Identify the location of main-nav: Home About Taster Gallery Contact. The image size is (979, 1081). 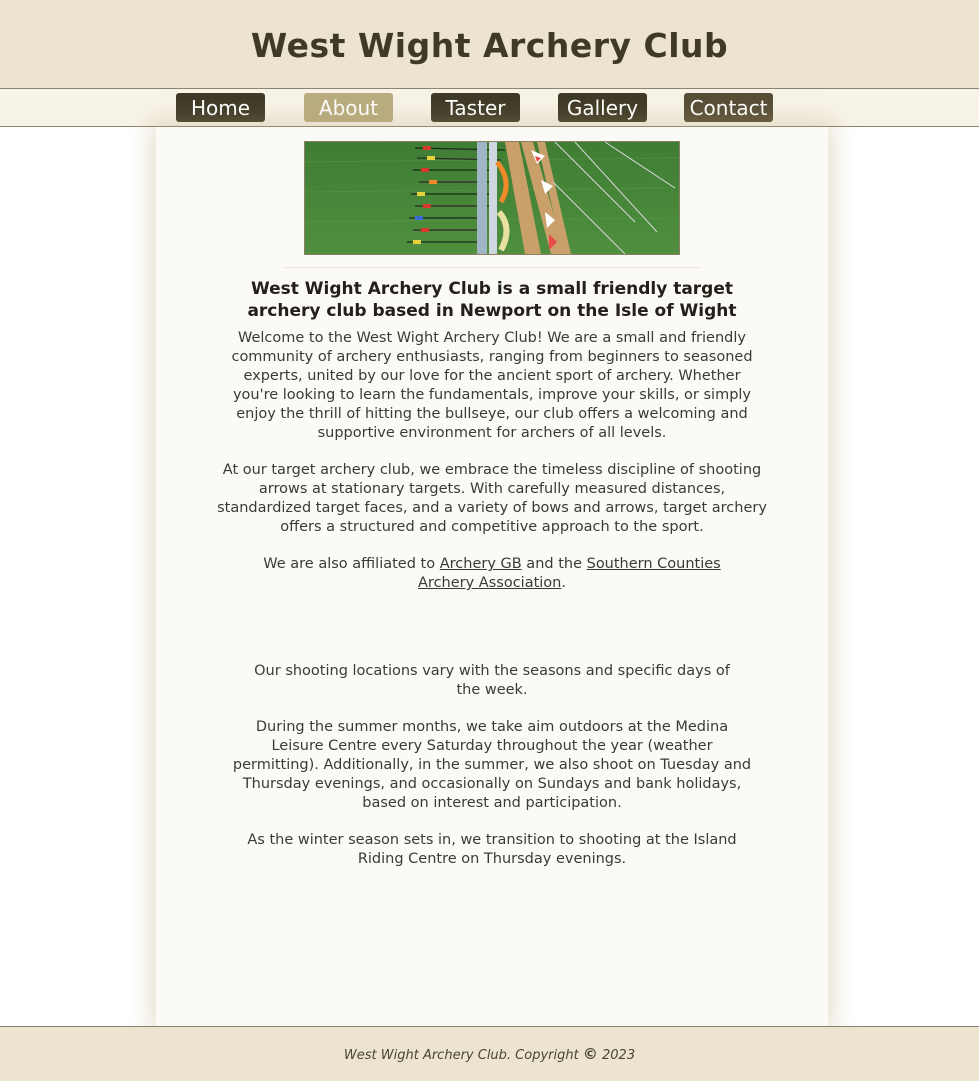
(489, 107).